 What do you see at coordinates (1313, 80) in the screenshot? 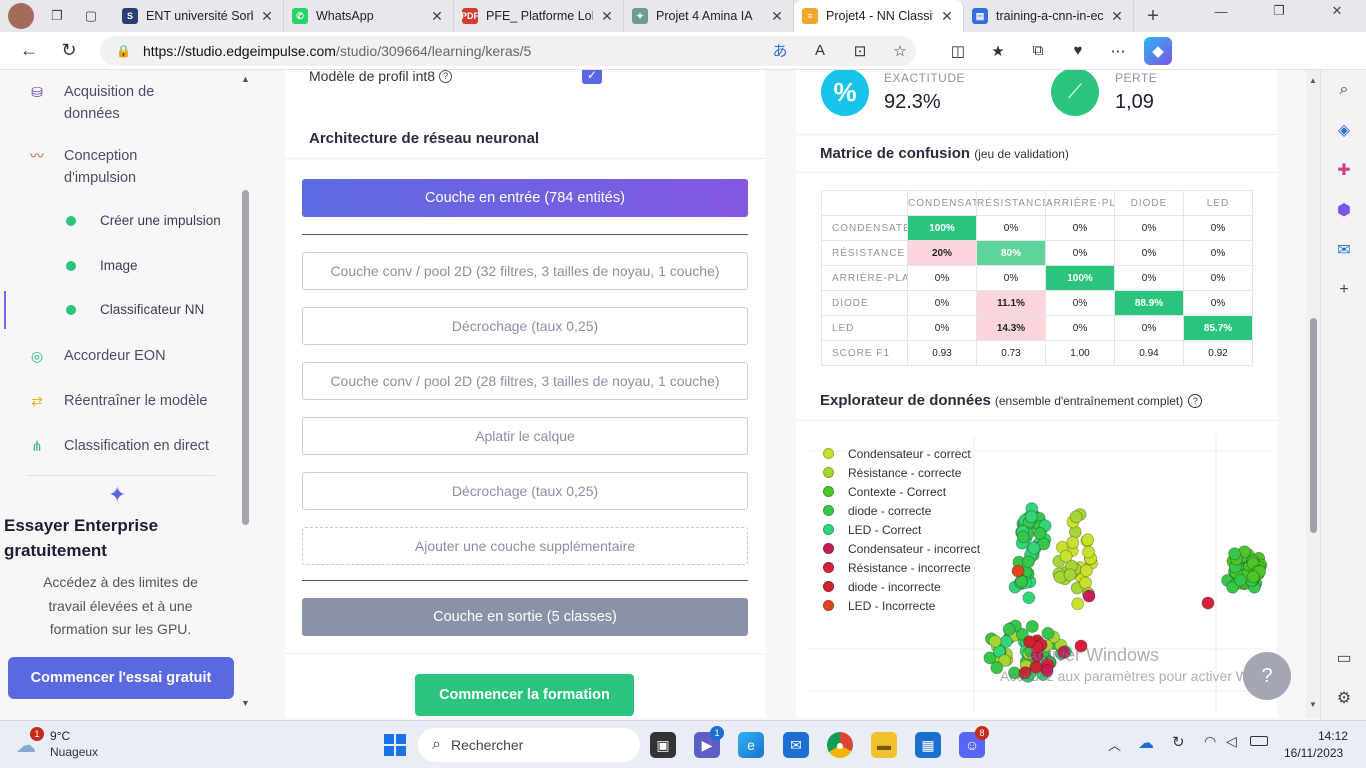
I see `scroll-up-icon: ▲` at bounding box center [1313, 80].